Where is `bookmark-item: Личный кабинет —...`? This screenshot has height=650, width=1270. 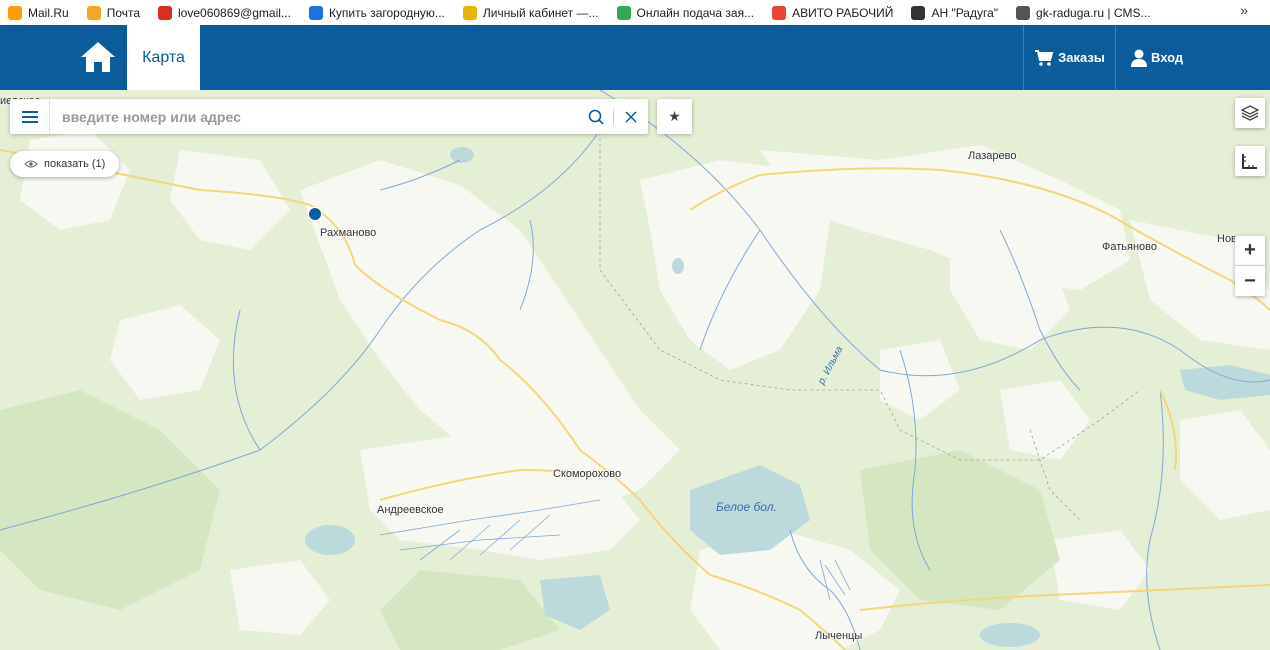
bookmark-item: Личный кабинет —... is located at coordinates (530, 12).